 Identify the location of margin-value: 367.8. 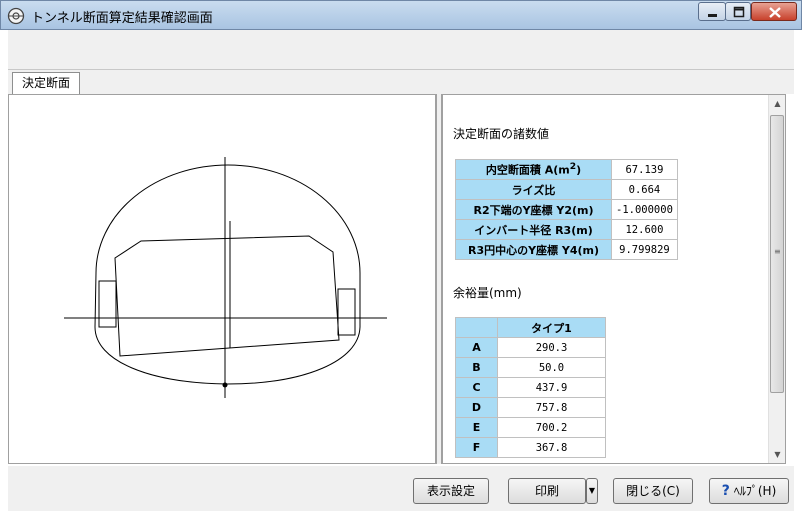
(551, 447).